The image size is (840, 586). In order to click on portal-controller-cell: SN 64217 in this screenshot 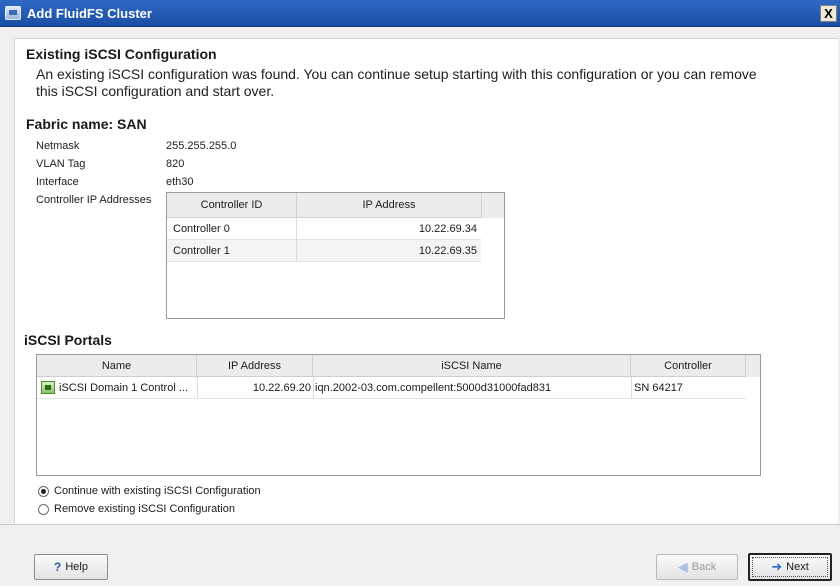, I will do `click(658, 388)`.